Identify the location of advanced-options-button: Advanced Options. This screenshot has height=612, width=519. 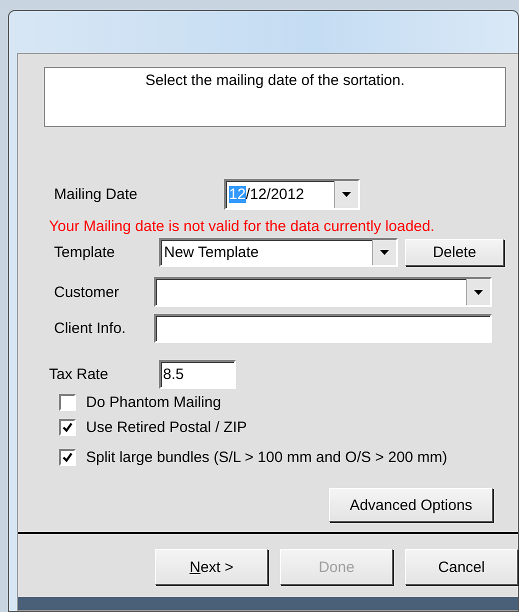
(411, 505).